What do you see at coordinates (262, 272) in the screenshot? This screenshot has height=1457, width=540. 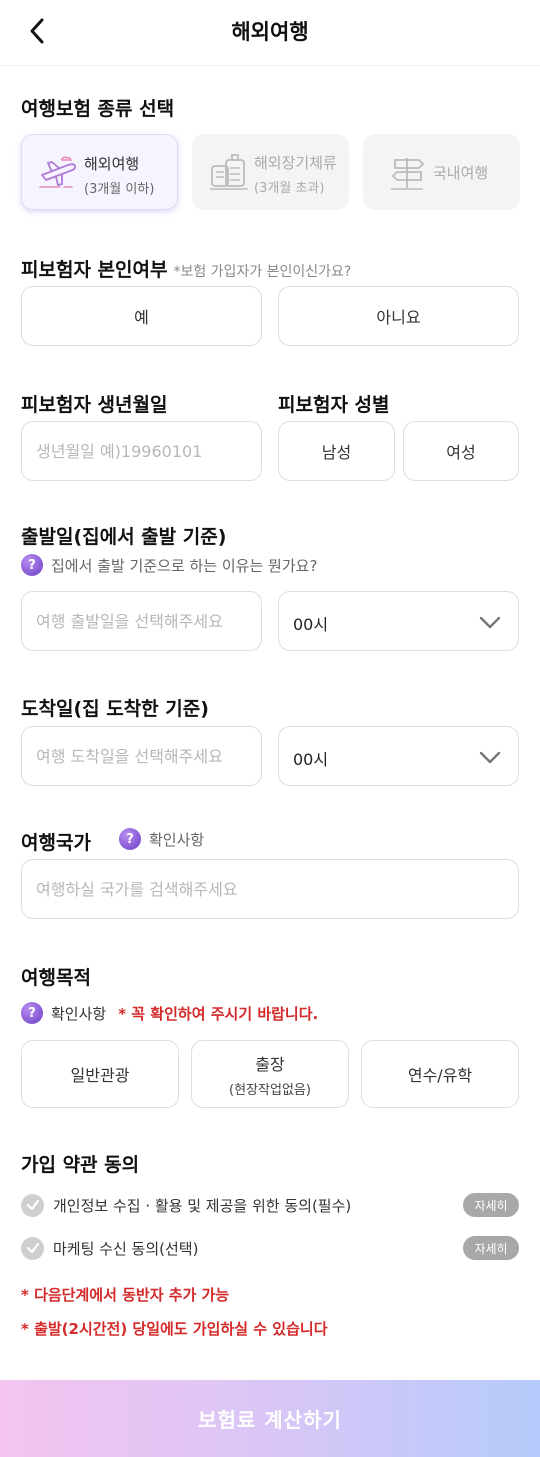 I see `insured-self-hint: *보험 가입자가 본인이신가요?` at bounding box center [262, 272].